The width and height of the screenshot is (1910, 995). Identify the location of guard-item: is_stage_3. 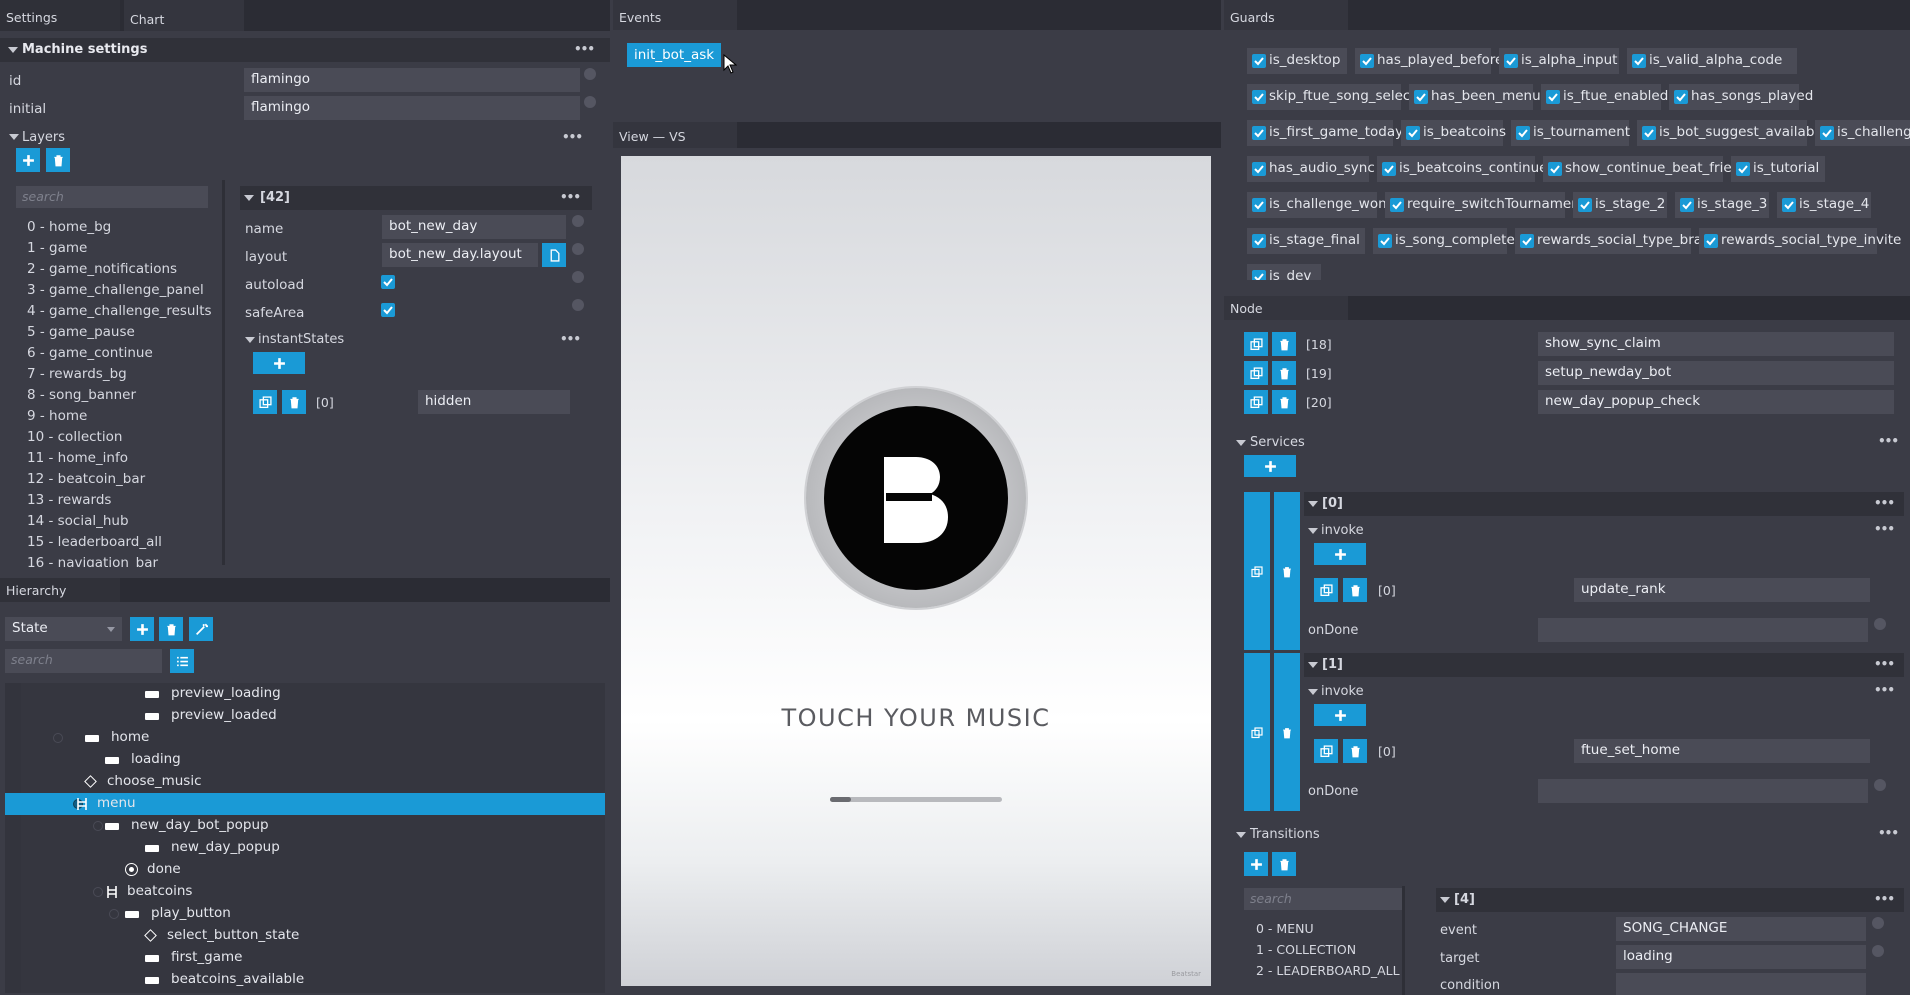
(1722, 205).